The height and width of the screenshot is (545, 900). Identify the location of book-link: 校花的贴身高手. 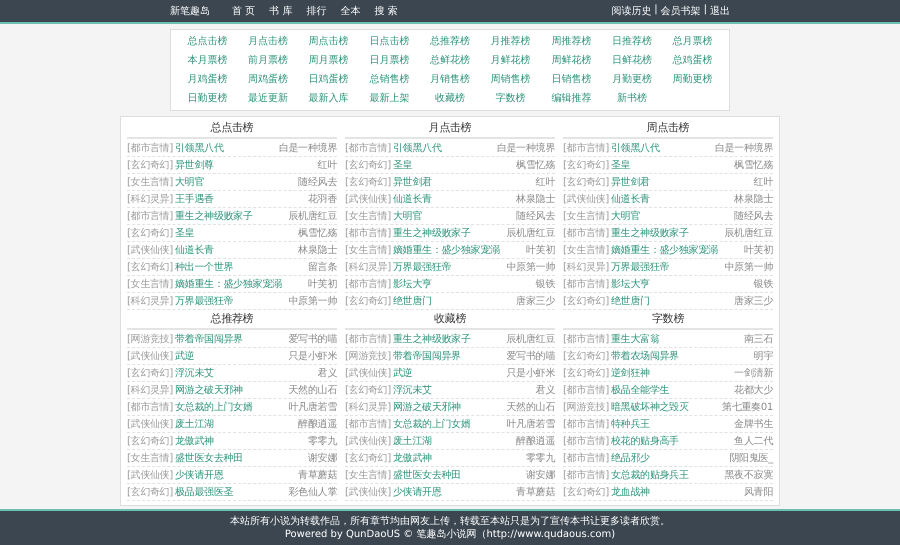
(645, 441).